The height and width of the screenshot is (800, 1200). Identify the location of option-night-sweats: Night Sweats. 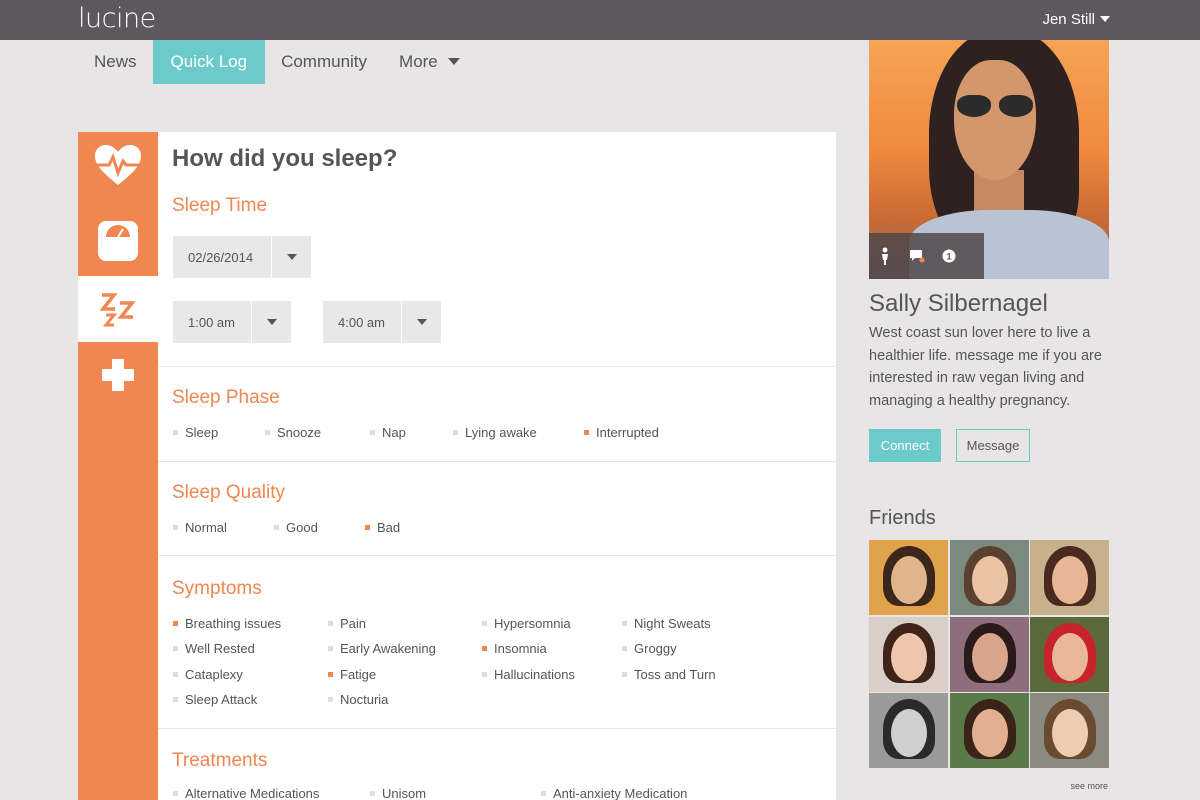
(666, 623).